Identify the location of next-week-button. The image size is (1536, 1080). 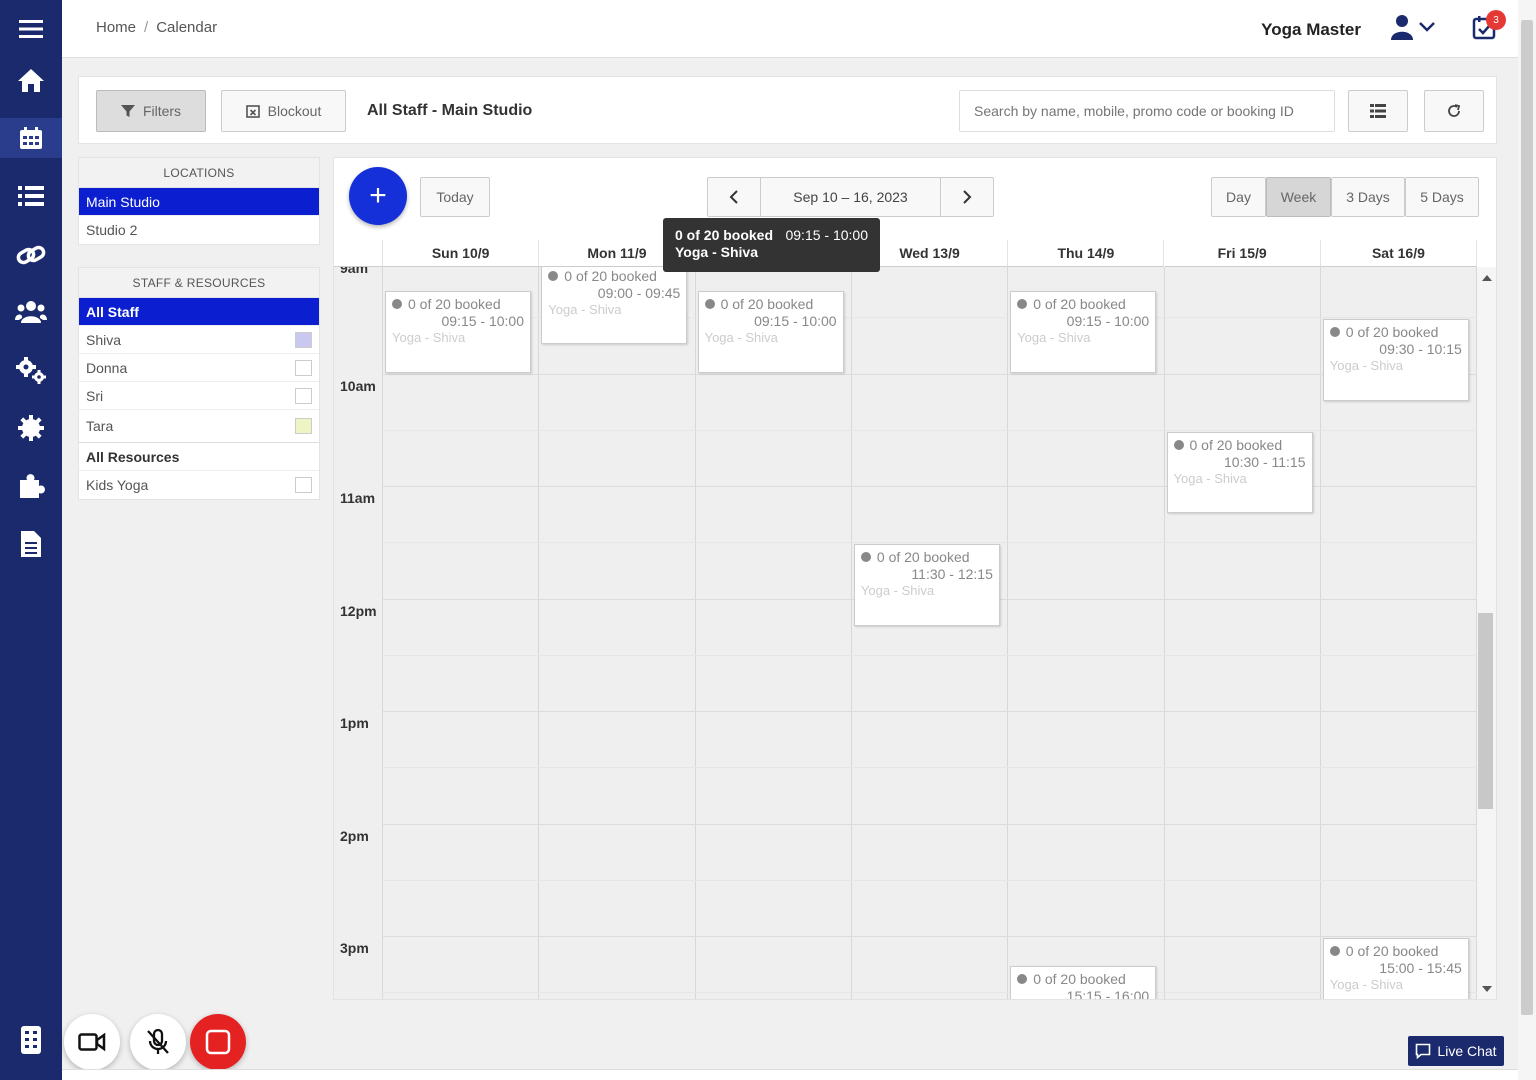
(967, 197).